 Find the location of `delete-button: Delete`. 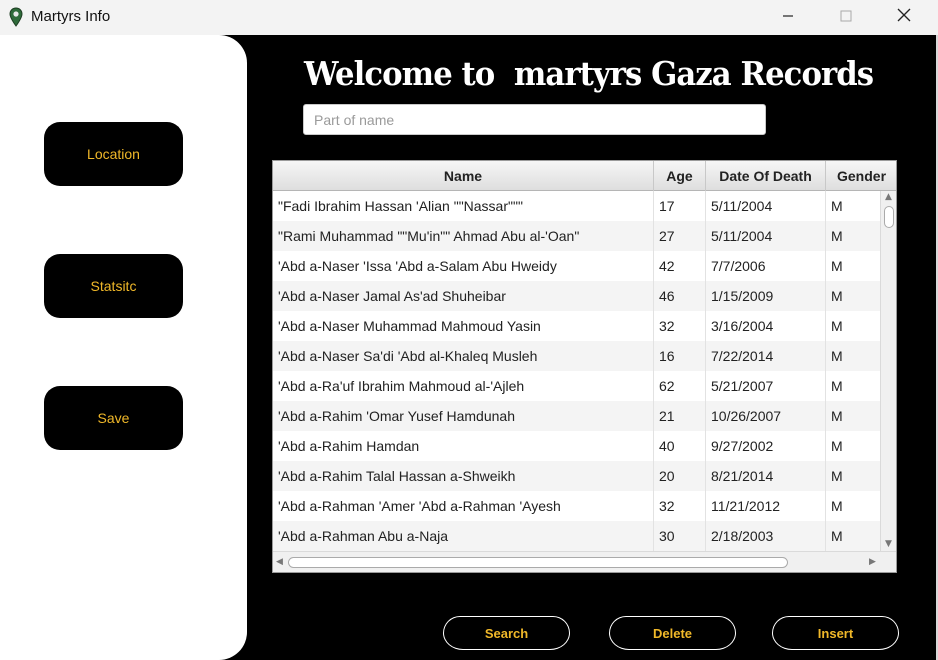

delete-button: Delete is located at coordinates (672, 633).